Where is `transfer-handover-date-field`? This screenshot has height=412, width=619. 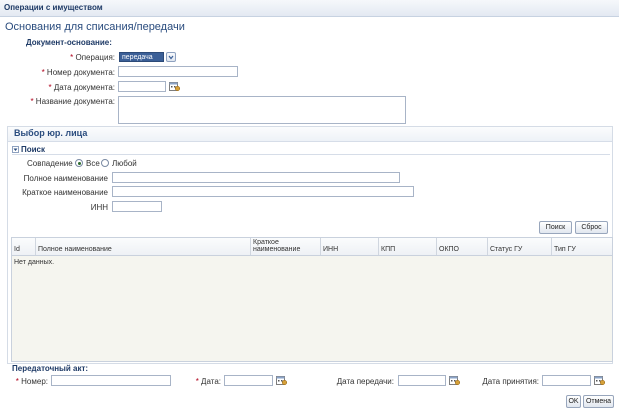 transfer-handover-date-field is located at coordinates (422, 380).